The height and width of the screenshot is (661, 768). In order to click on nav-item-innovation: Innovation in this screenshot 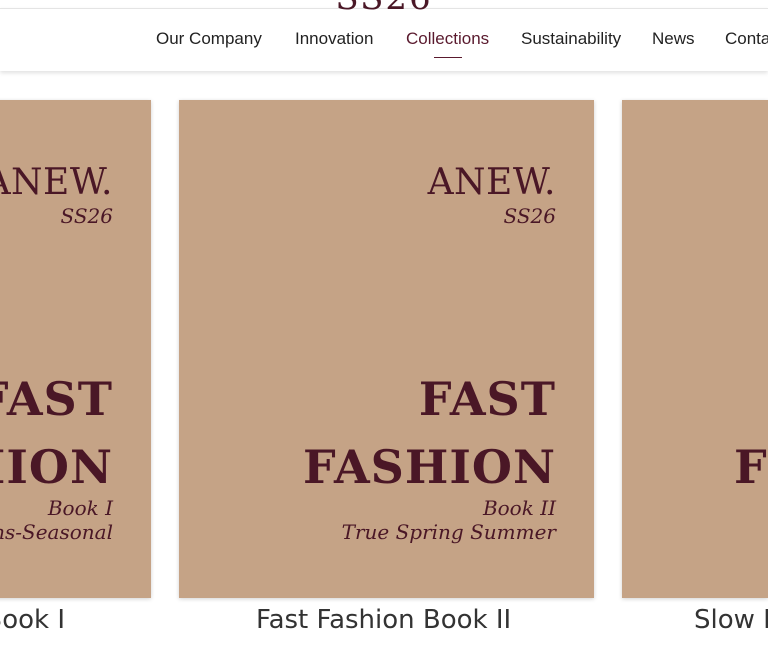, I will do `click(334, 39)`.